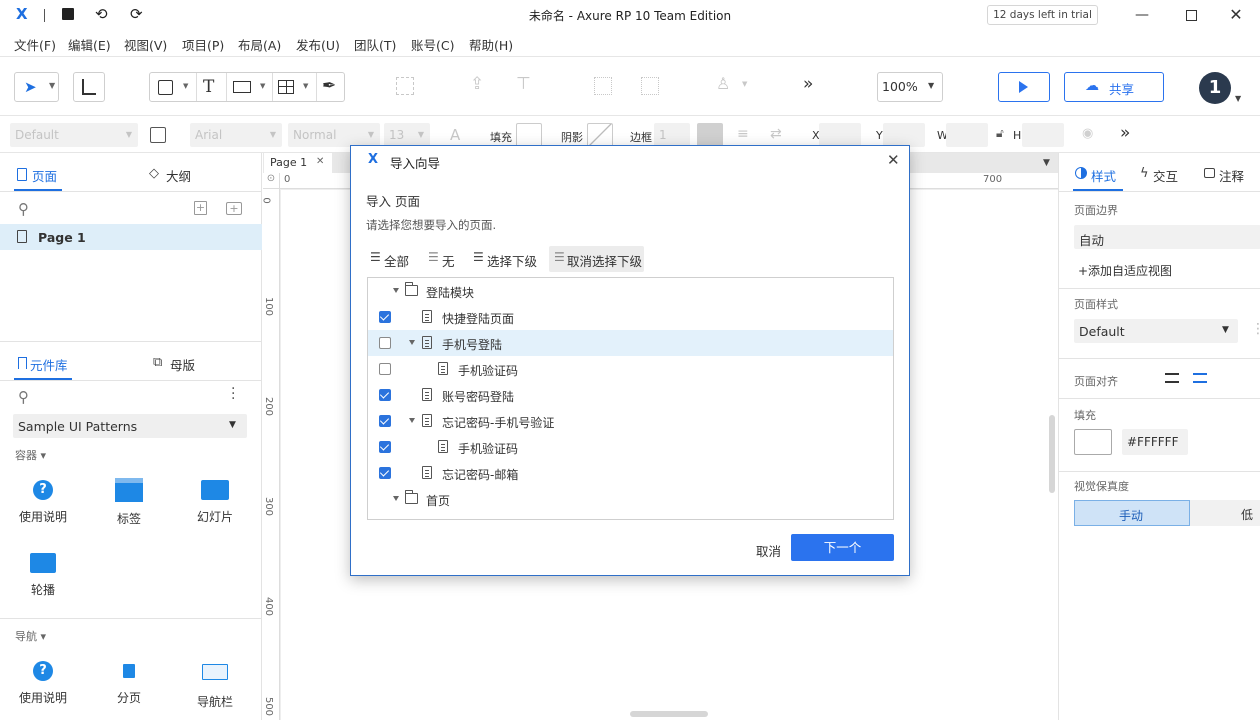 The height and width of the screenshot is (720, 1260). Describe the element at coordinates (1132, 513) in the screenshot. I see `fidelity-manual-button: 手动` at that location.